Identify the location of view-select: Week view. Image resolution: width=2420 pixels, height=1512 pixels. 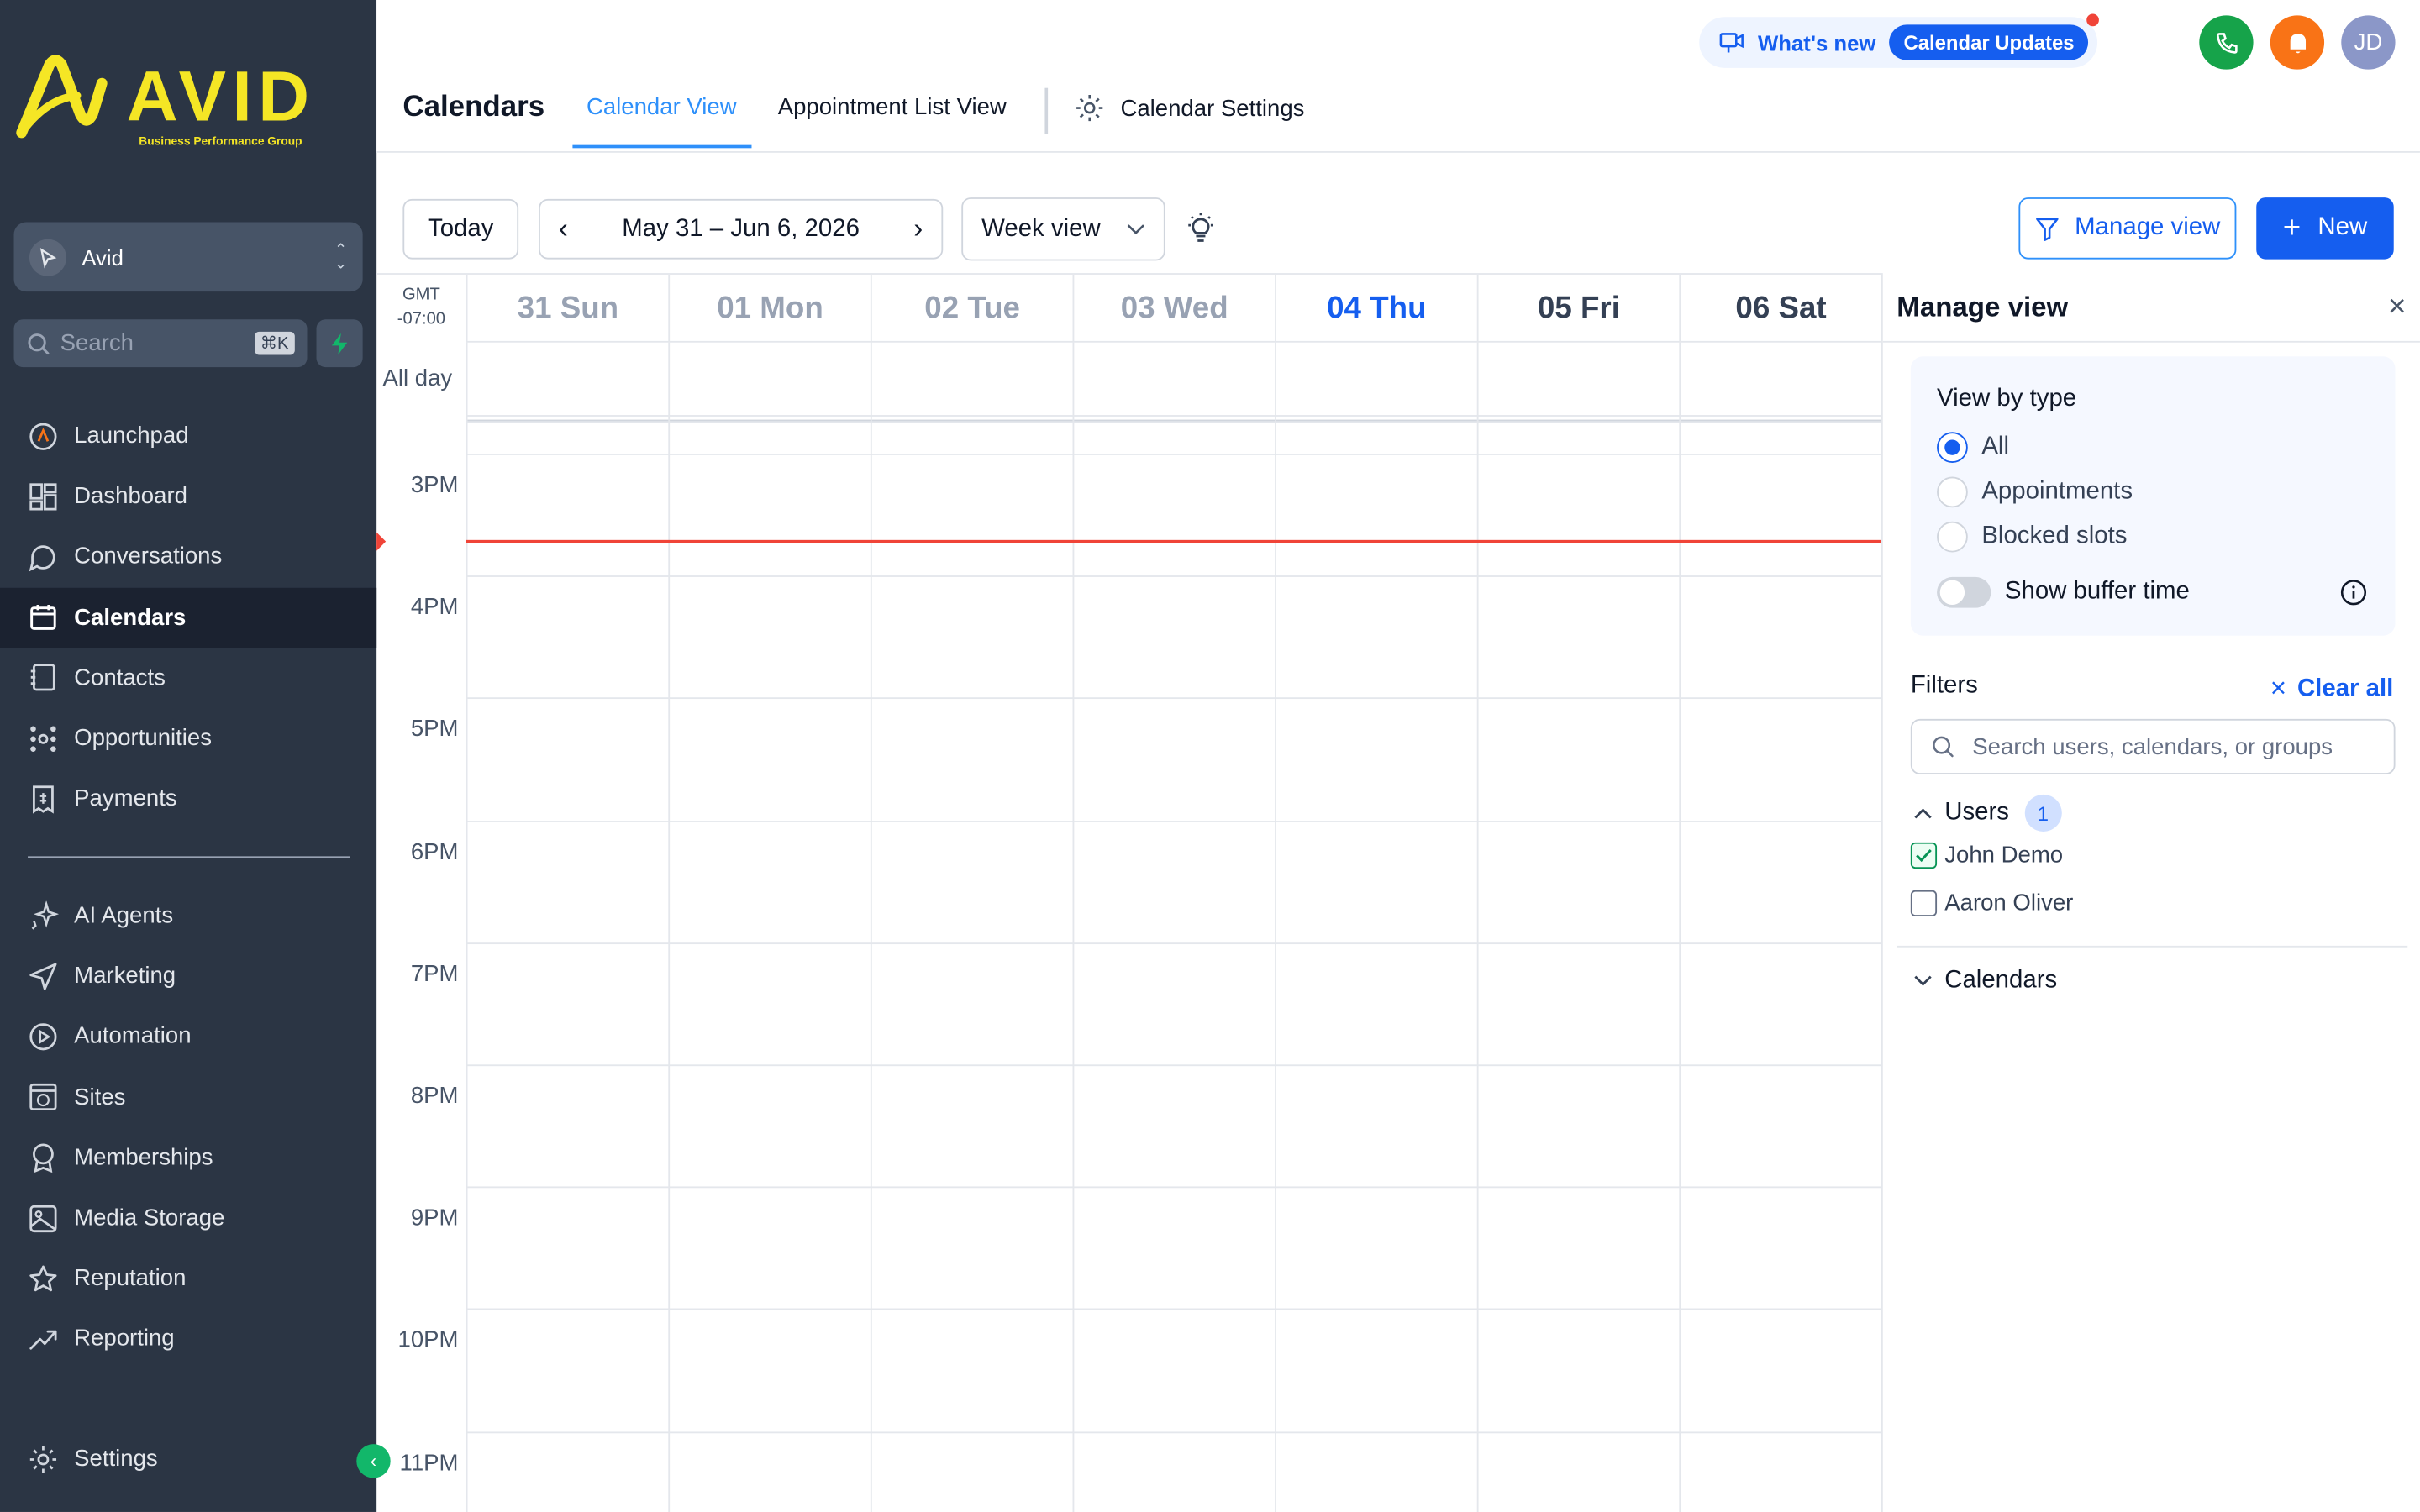
(1063, 229).